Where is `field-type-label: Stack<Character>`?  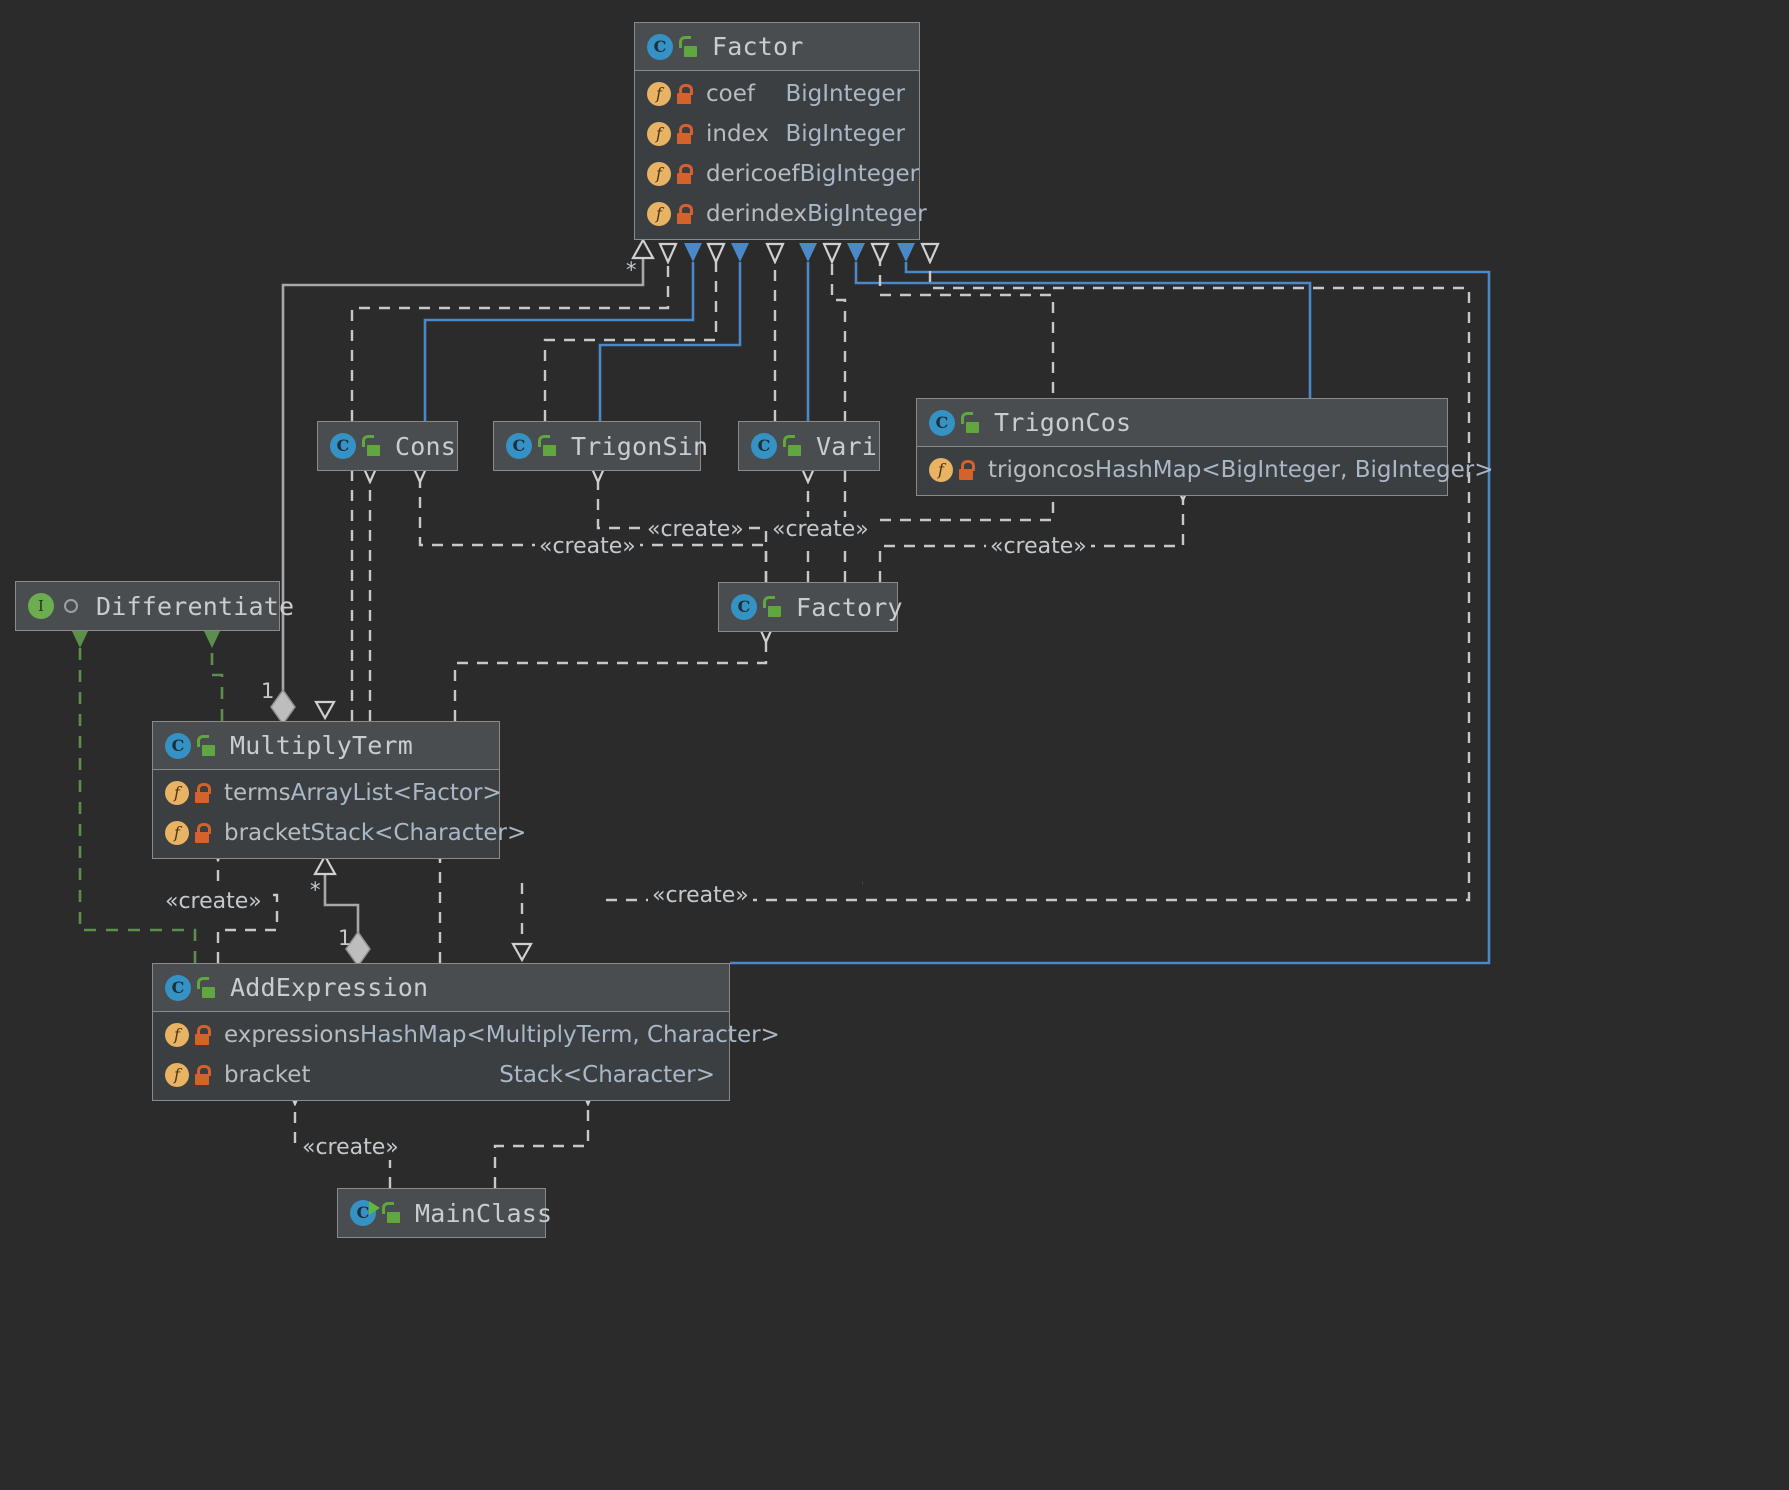 field-type-label: Stack<Character> is located at coordinates (607, 1075).